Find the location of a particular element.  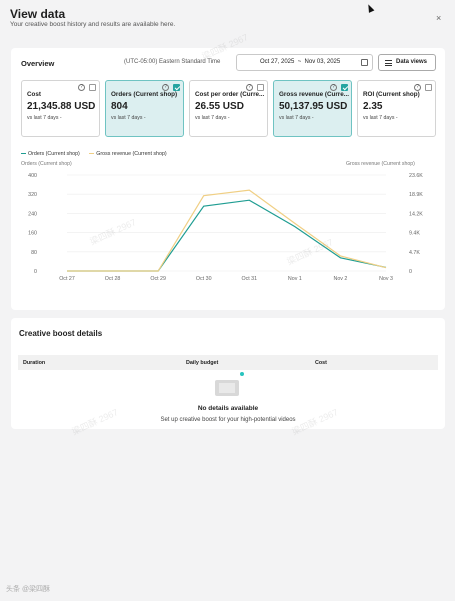

metric-value: 50,137.95 USD is located at coordinates (313, 106).